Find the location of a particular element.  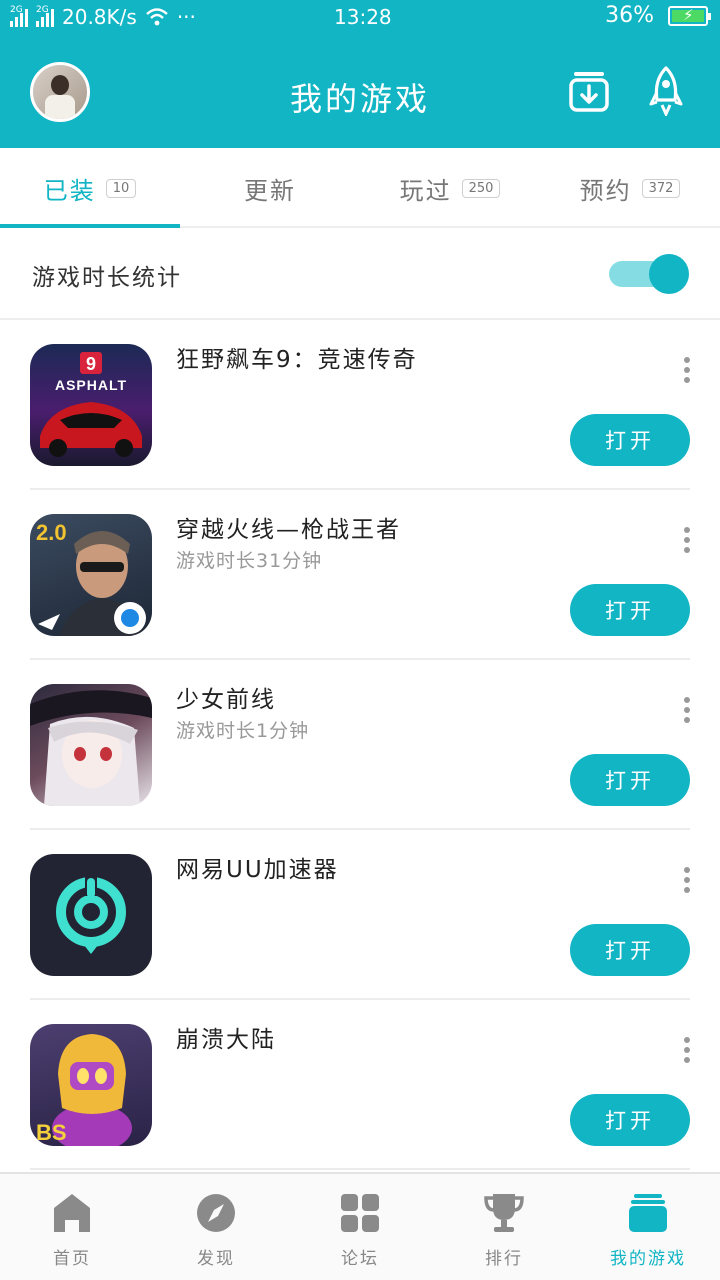

tab-reserved: 预约 372 is located at coordinates (630, 188).